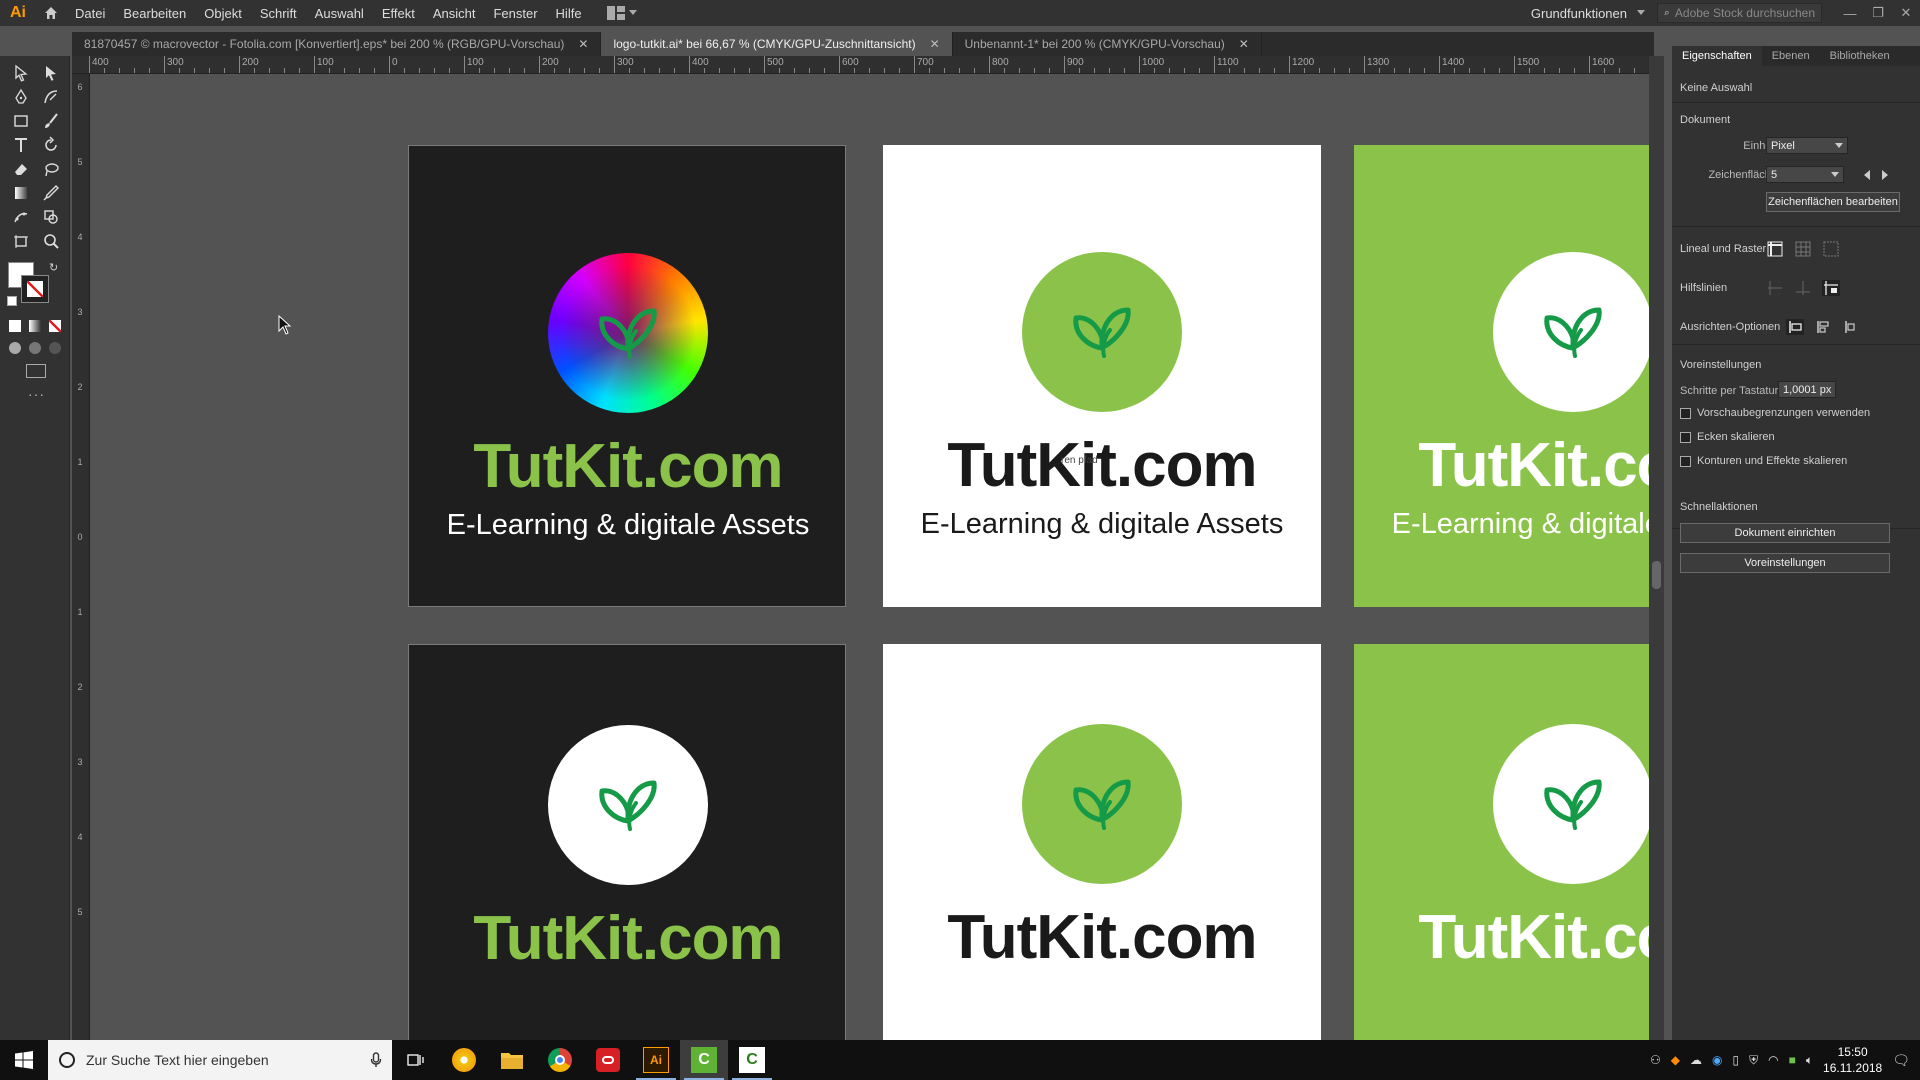 The width and height of the screenshot is (1920, 1080). What do you see at coordinates (35, 289) in the screenshot?
I see `stroke-swatch` at bounding box center [35, 289].